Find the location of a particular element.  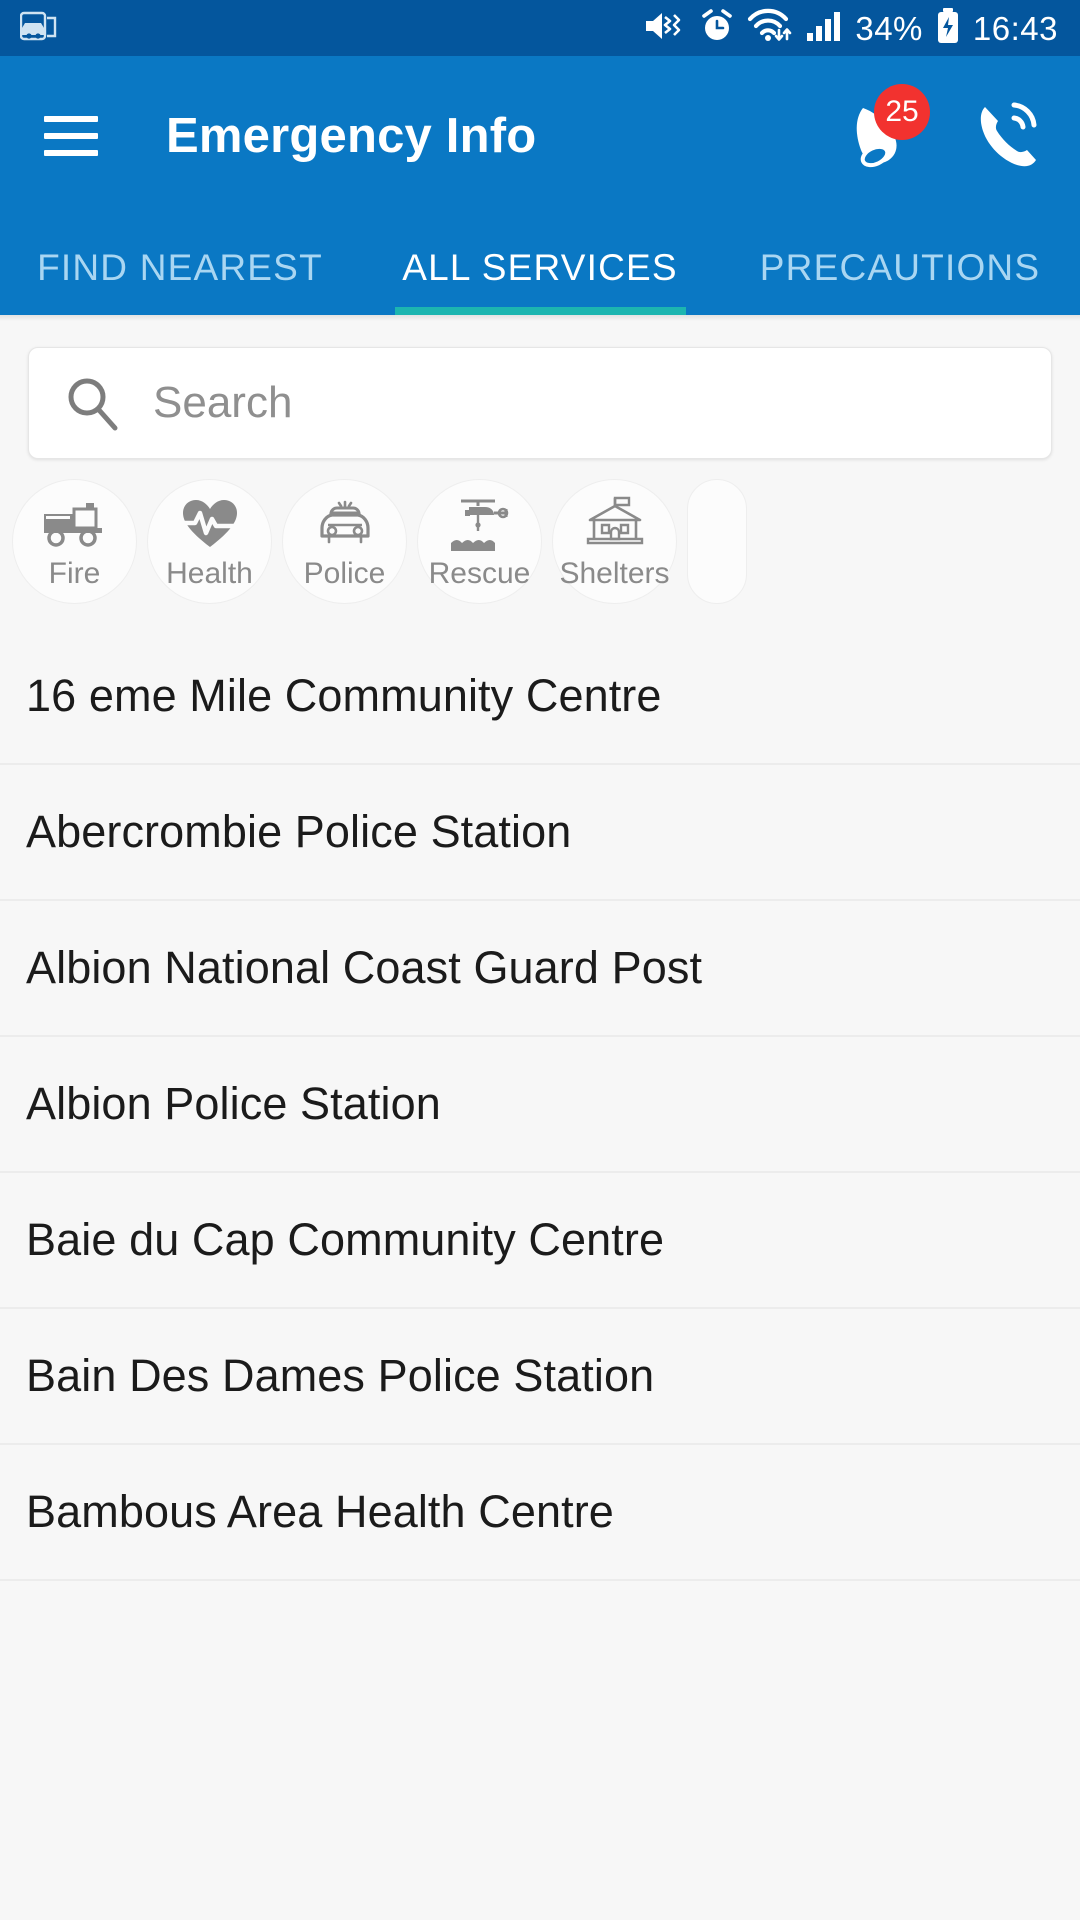

service-name: Bain Des Dames Police Station is located at coordinates (340, 1376).